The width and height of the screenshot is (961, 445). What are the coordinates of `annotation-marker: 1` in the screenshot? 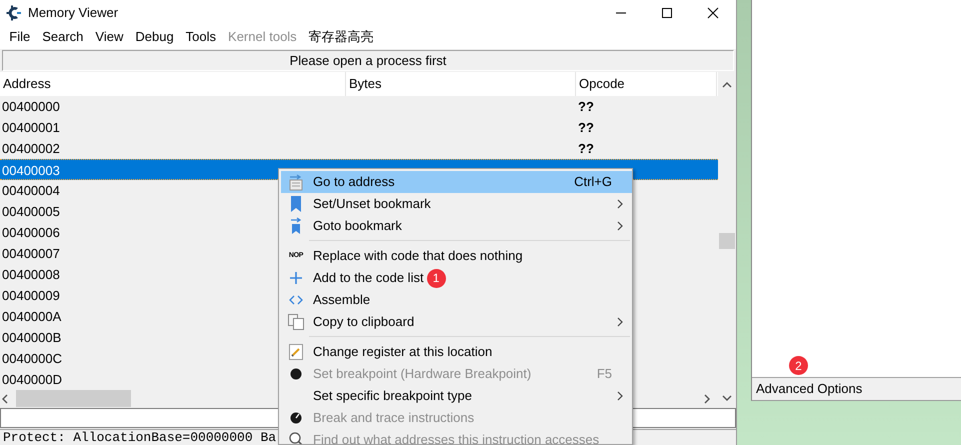 It's located at (436, 278).